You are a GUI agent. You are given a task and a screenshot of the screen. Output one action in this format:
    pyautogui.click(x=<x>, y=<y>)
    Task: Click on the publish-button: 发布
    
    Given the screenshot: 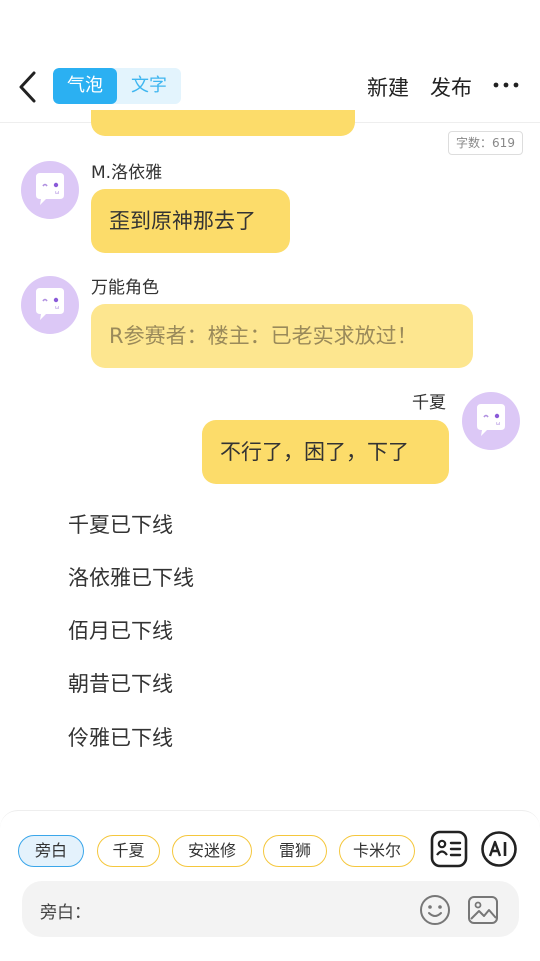 What is the action you would take?
    pyautogui.click(x=451, y=87)
    